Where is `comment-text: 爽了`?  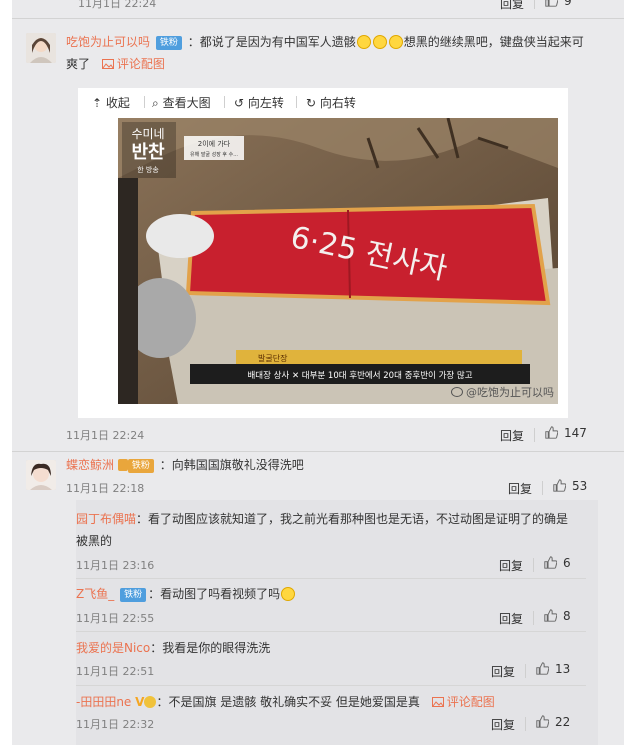
comment-text: 爽了 is located at coordinates (78, 64).